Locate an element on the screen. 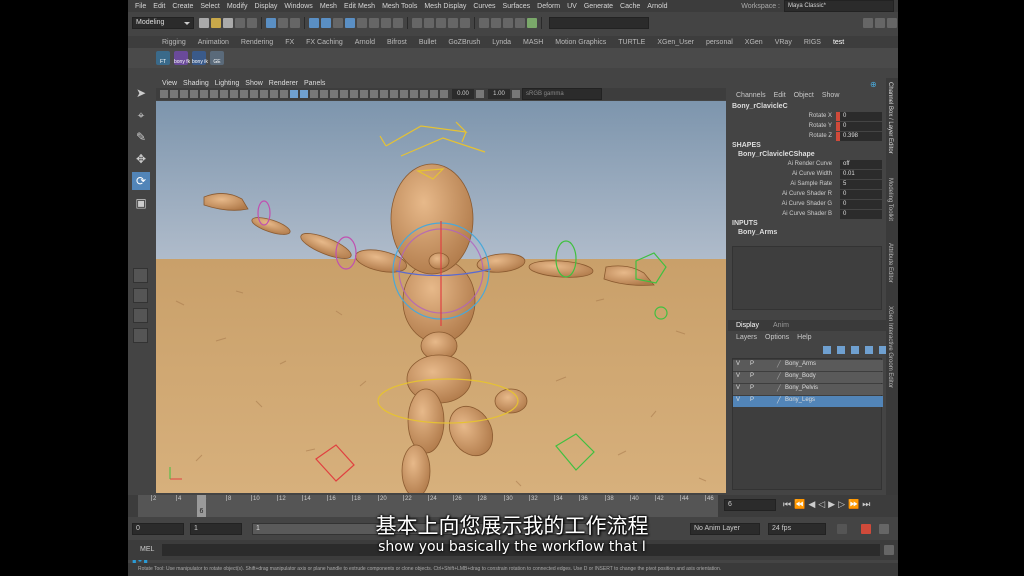 This screenshot has width=1024, height=576. cb-menu-channels: Channels is located at coordinates (751, 95).